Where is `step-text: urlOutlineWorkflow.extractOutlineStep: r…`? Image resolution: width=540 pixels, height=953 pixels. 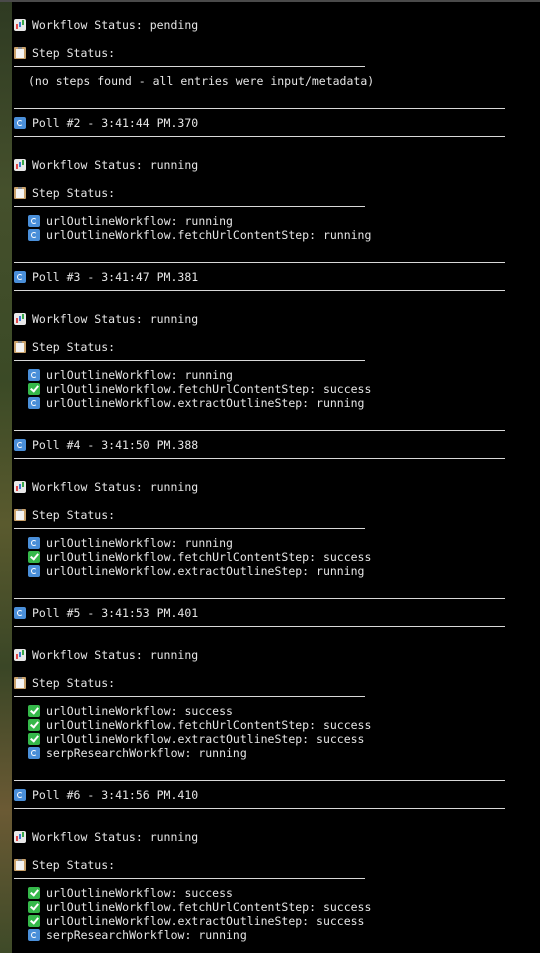
step-text: urlOutlineWorkflow.extractOutlineStep: r… is located at coordinates (205, 403).